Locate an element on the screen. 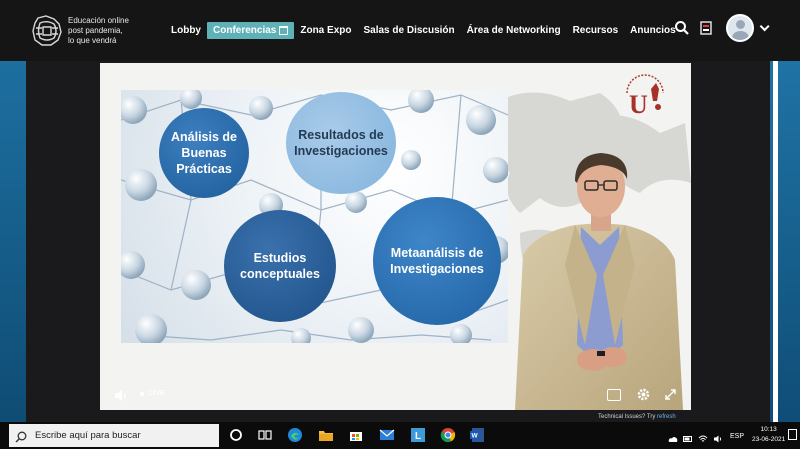 Image resolution: width=800 pixels, height=449 pixels. nav-zona-expo: Zona Expo is located at coordinates (325, 30).